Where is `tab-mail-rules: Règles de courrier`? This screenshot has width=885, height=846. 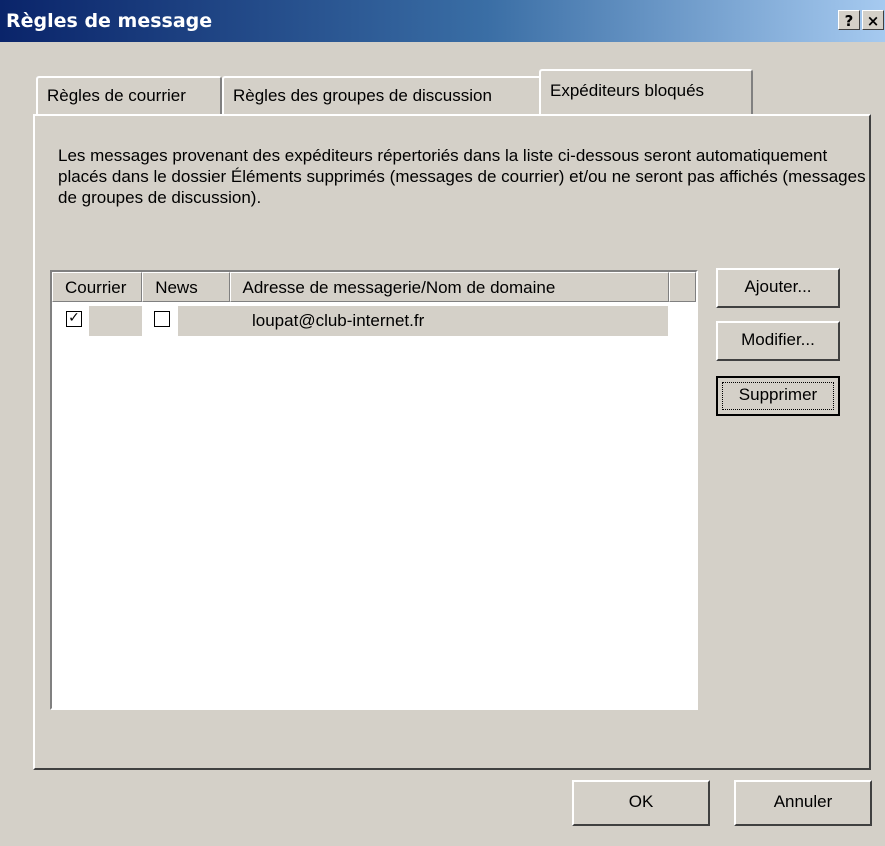 tab-mail-rules: Règles de courrier is located at coordinates (129, 95).